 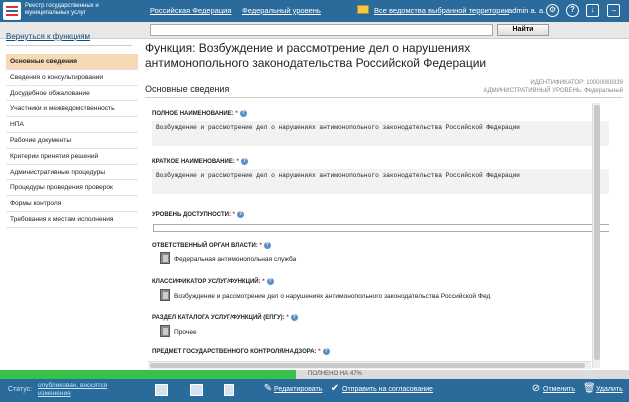 What do you see at coordinates (268, 389) in the screenshot?
I see `edit-icon: ✎` at bounding box center [268, 389].